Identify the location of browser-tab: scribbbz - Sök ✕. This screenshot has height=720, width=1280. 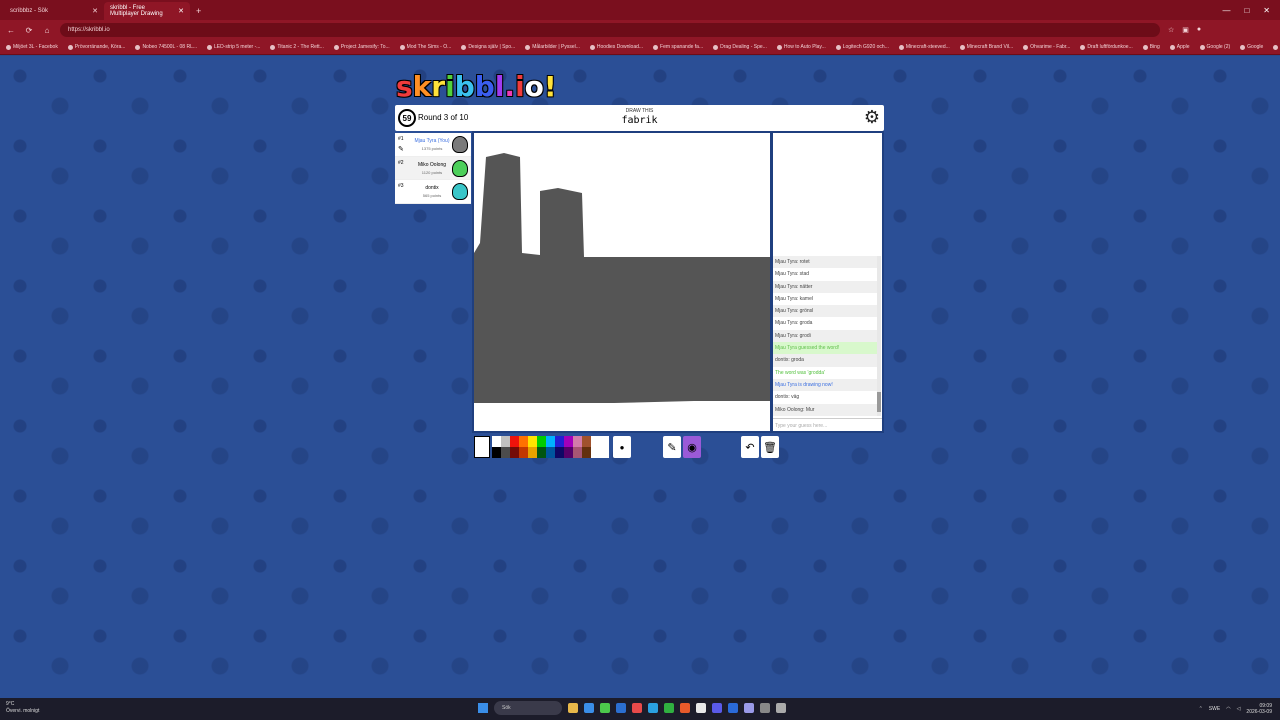
(54, 11).